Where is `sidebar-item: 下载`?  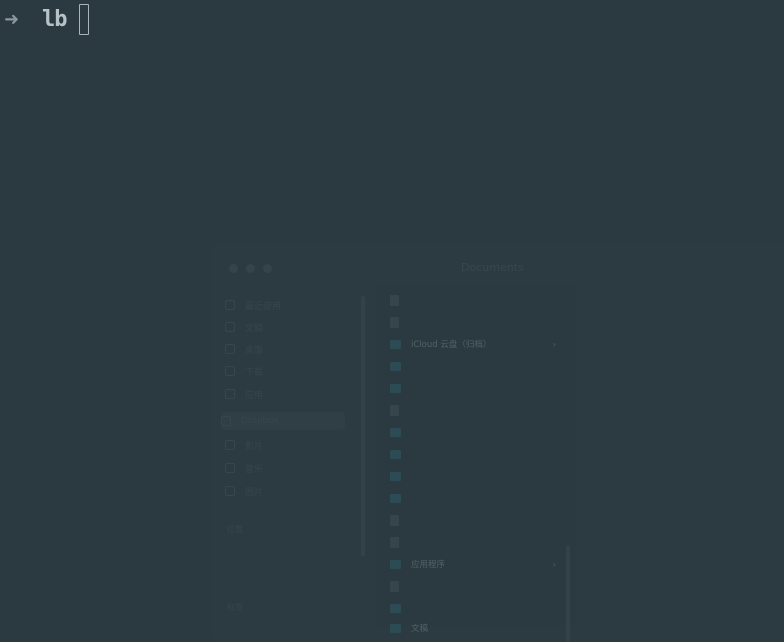
sidebar-item: 下载 is located at coordinates (285, 371).